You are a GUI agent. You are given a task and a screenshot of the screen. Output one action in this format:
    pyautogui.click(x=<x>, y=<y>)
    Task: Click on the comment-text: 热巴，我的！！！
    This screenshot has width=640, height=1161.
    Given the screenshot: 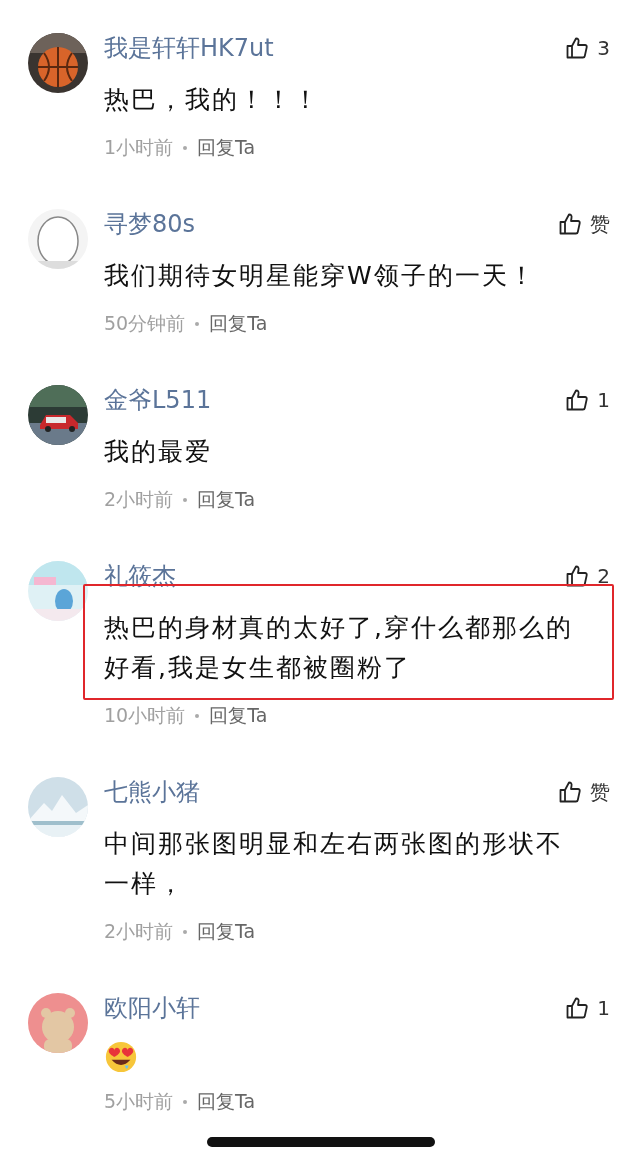 What is the action you would take?
    pyautogui.click(x=212, y=100)
    